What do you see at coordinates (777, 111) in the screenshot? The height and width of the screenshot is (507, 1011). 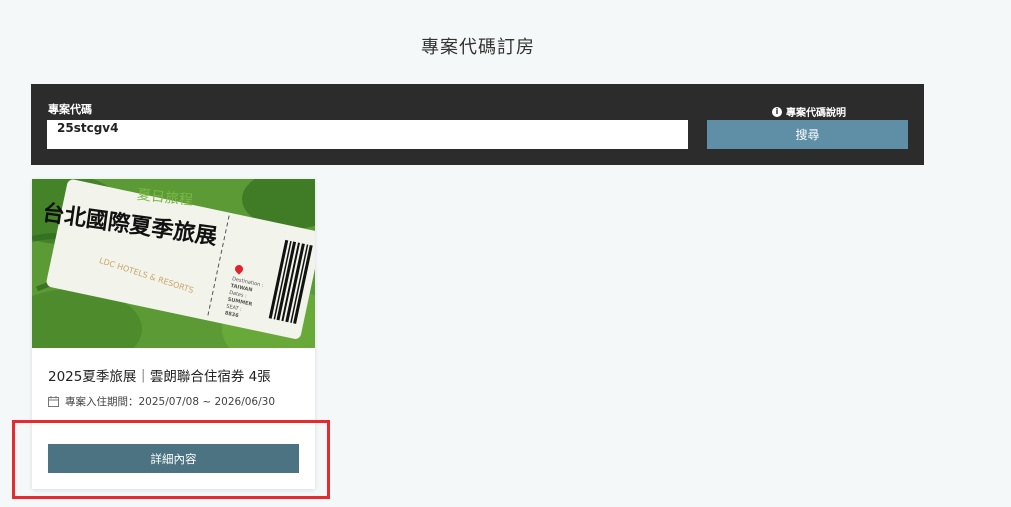 I see `info-icon: i` at bounding box center [777, 111].